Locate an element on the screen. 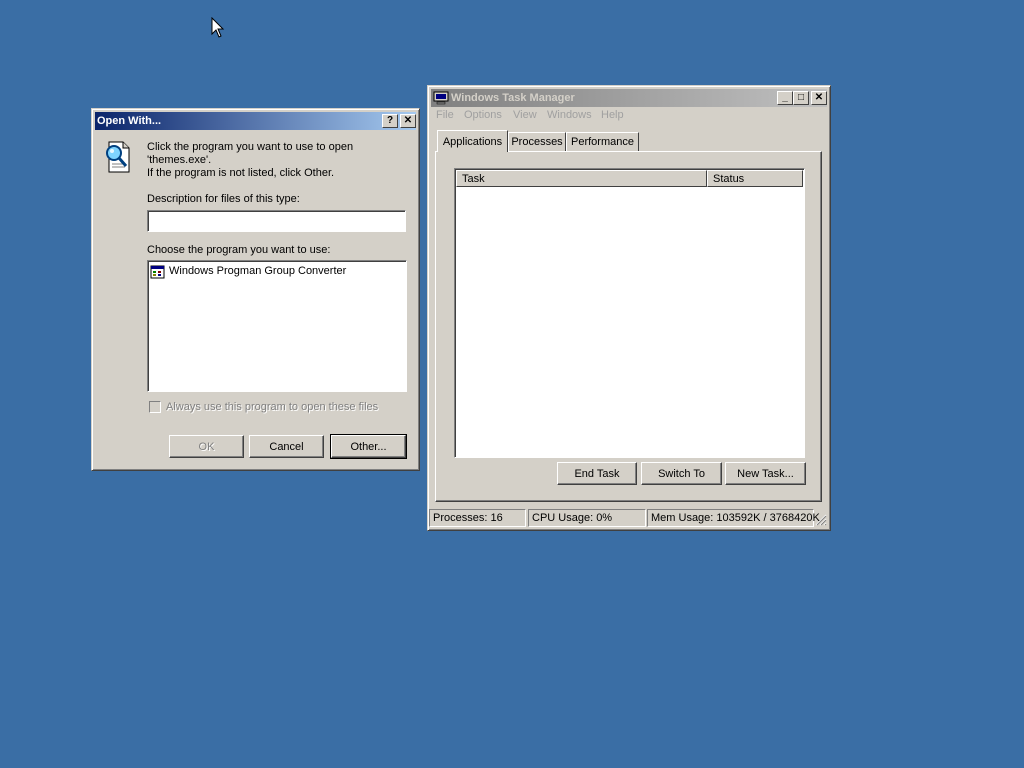 This screenshot has height=768, width=1024. program-icon is located at coordinates (157, 272).